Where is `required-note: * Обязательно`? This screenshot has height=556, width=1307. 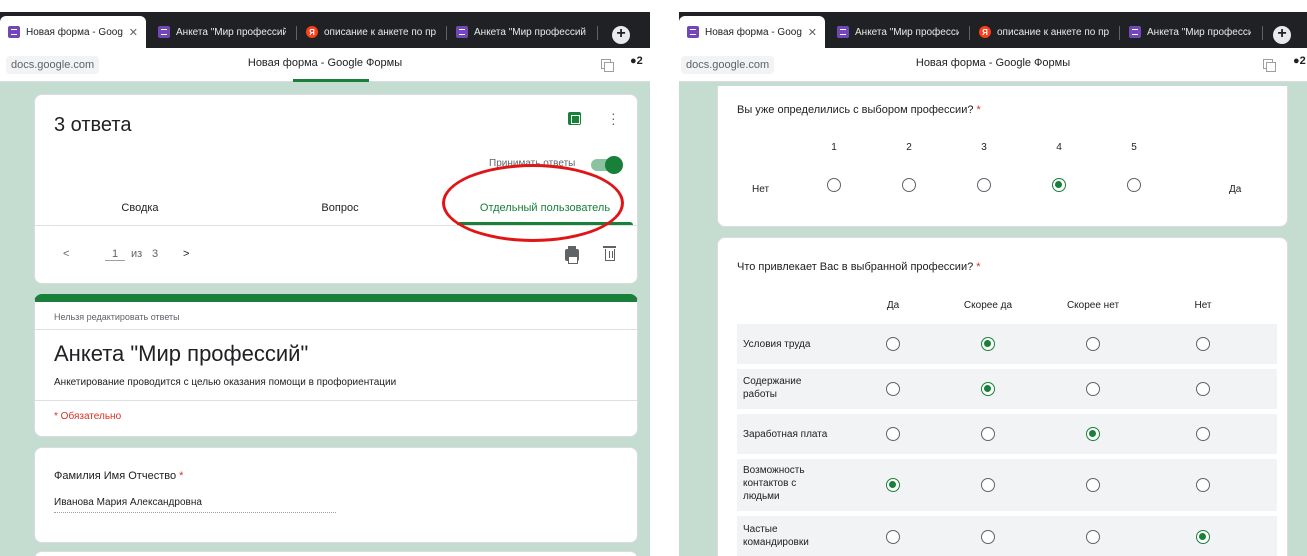 required-note: * Обязательно is located at coordinates (88, 416).